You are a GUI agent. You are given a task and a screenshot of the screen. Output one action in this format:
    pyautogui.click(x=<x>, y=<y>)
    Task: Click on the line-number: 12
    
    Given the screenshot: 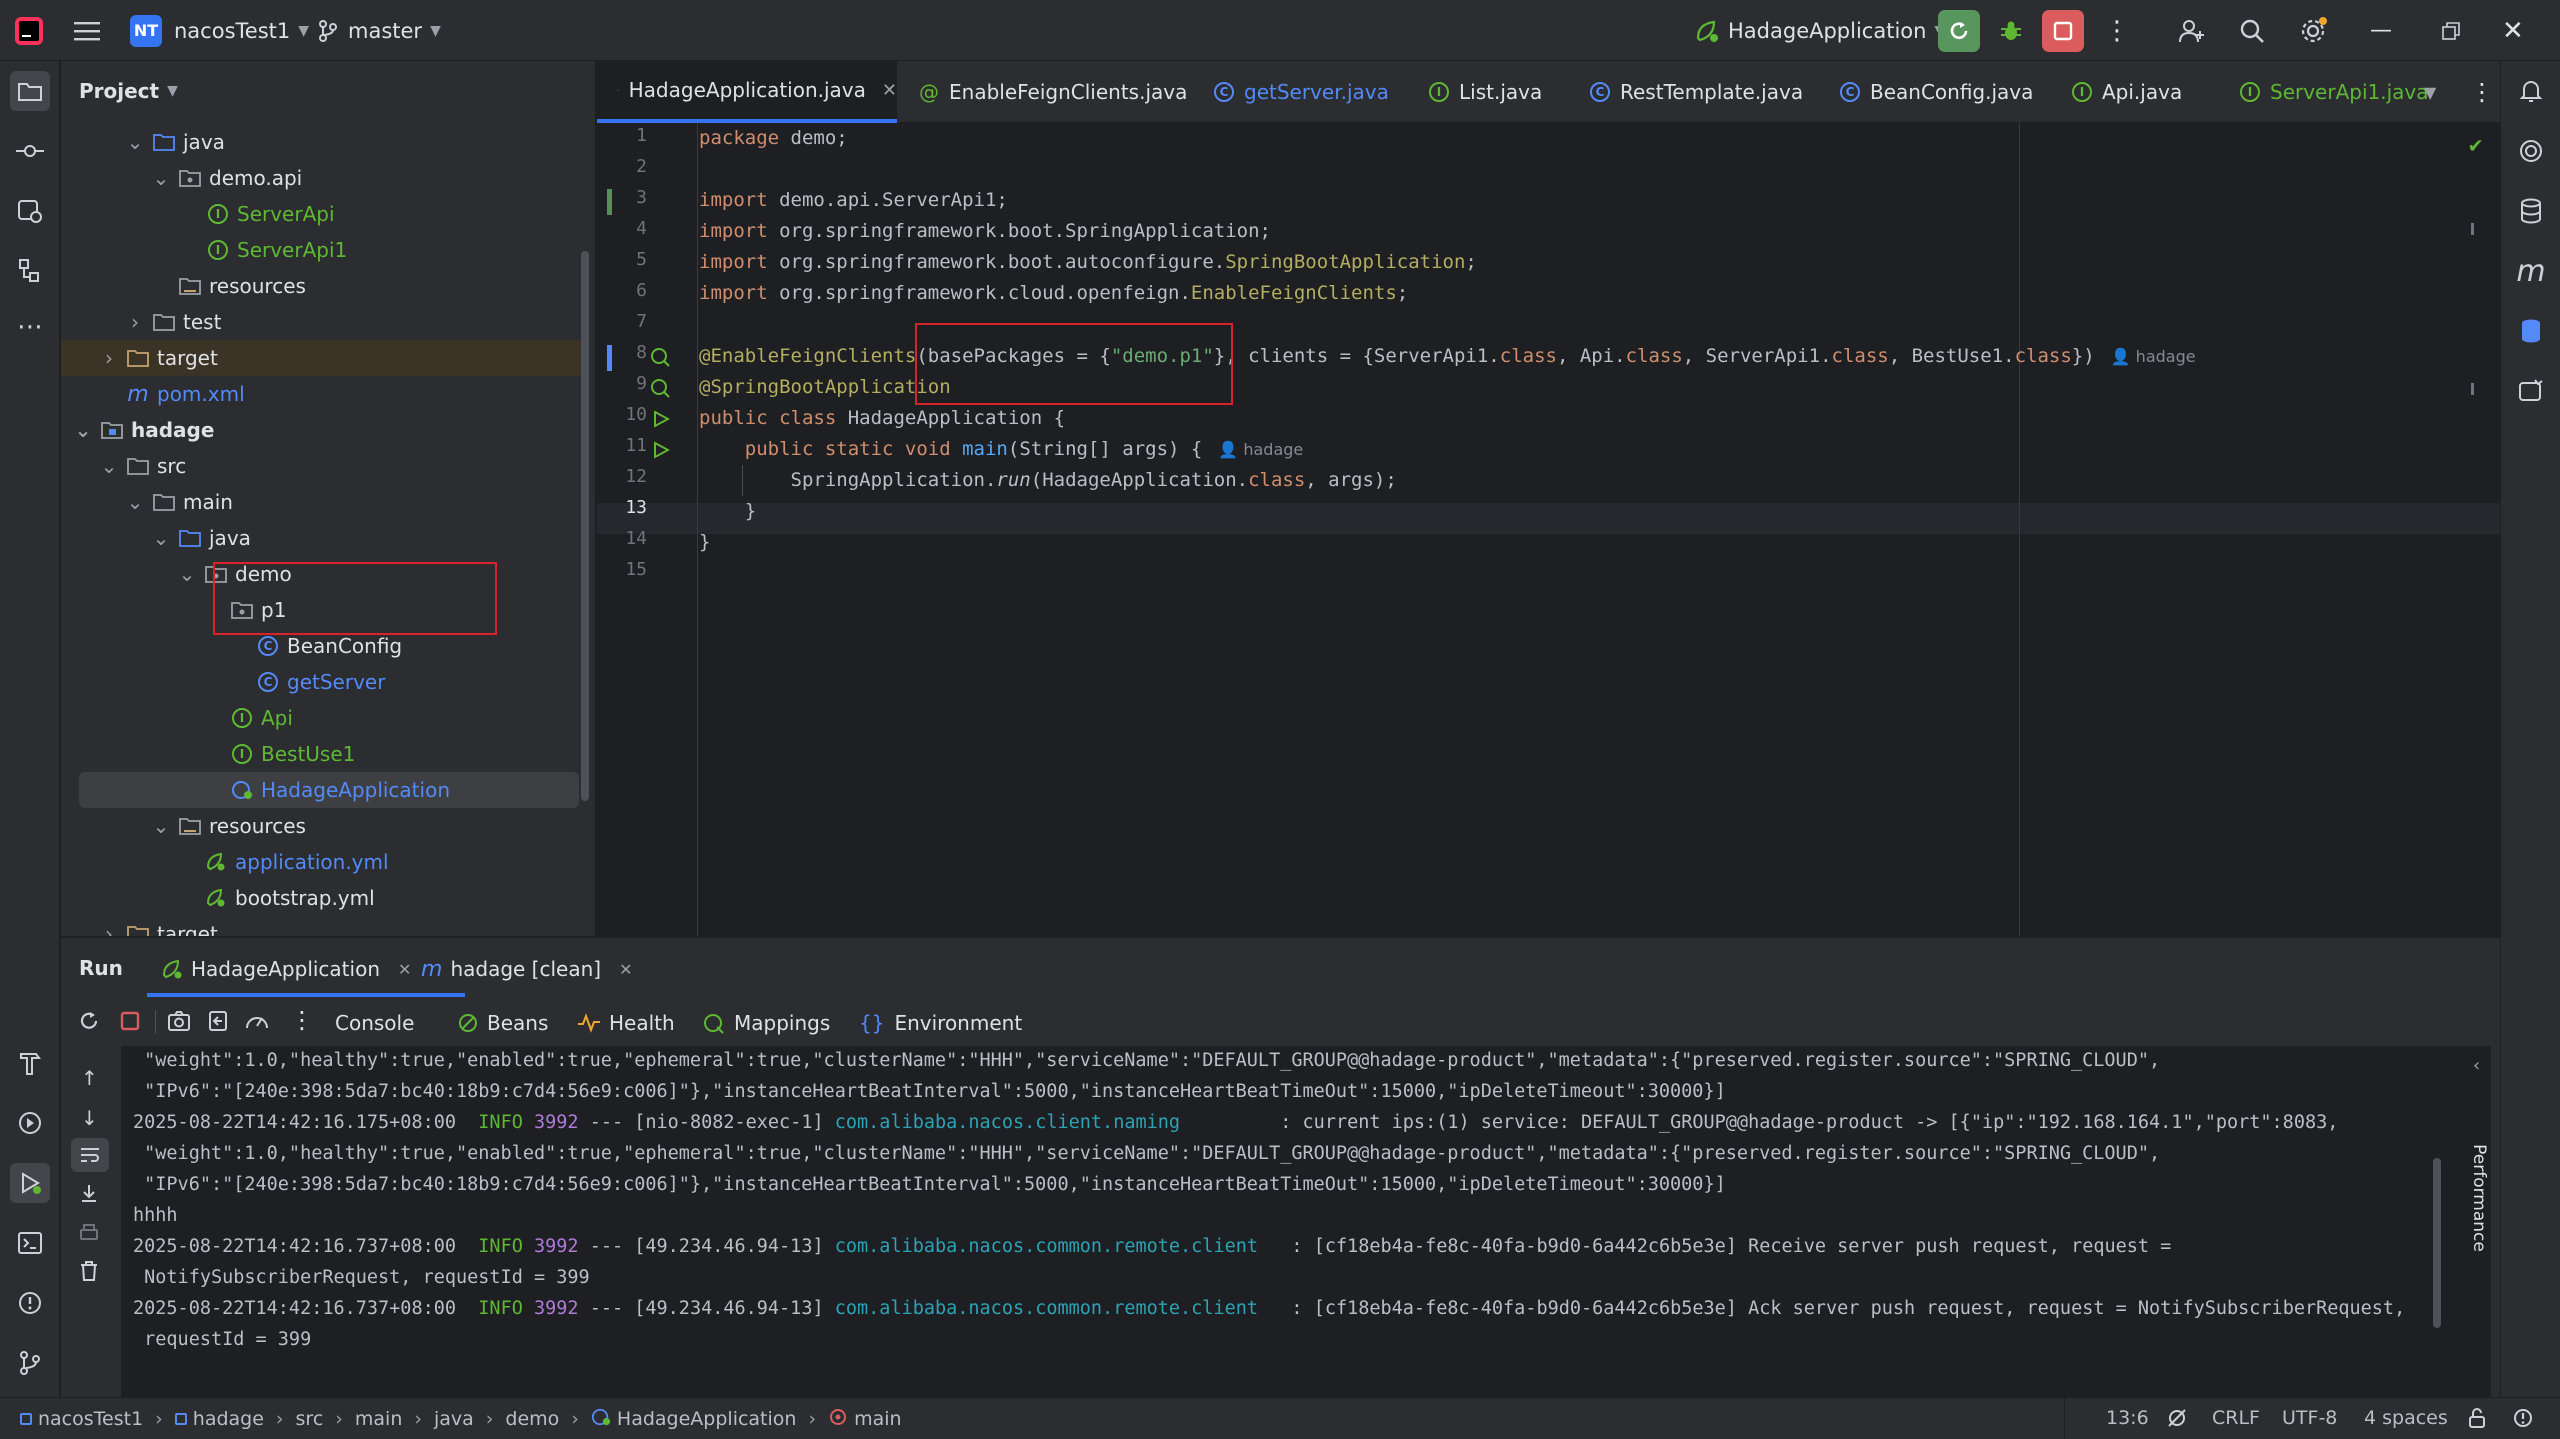 What is the action you would take?
    pyautogui.click(x=622, y=476)
    